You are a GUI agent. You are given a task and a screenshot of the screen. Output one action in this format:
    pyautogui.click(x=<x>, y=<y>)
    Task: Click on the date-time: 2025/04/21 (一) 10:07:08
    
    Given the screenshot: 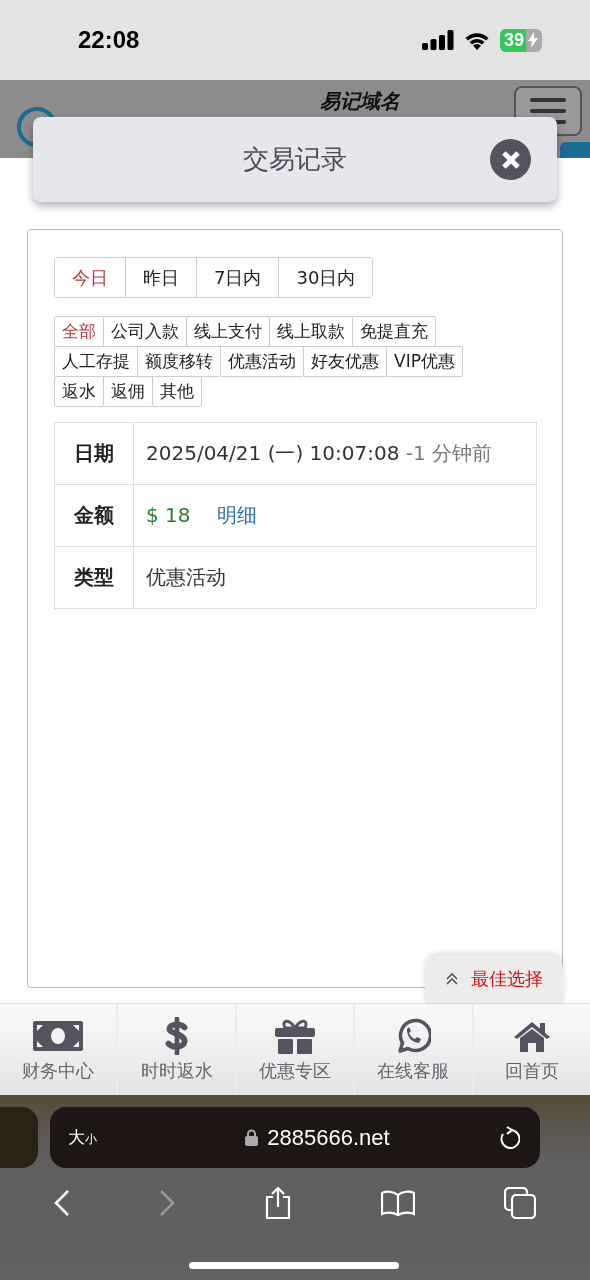 What is the action you would take?
    pyautogui.click(x=273, y=453)
    